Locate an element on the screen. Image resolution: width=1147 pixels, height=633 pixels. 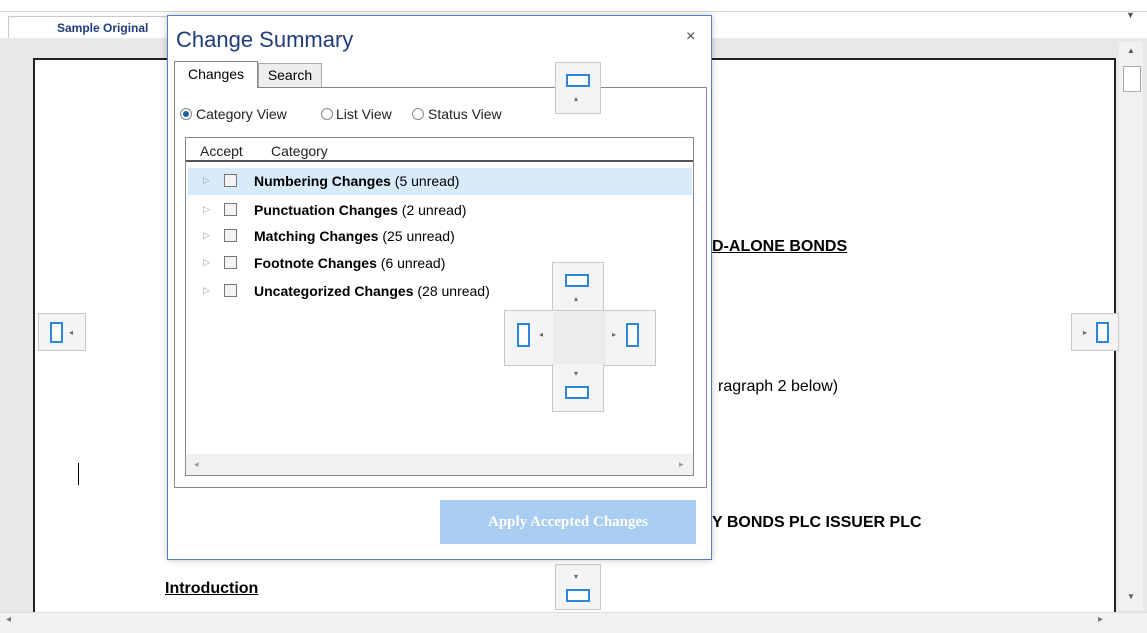
dock-guide-left: ◂ is located at coordinates (62, 332).